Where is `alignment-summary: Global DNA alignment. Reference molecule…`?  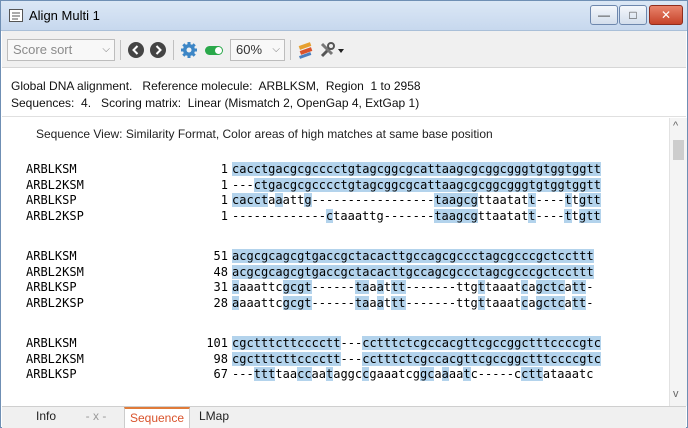
alignment-summary: Global DNA alignment. Reference molecule… is located at coordinates (216, 86).